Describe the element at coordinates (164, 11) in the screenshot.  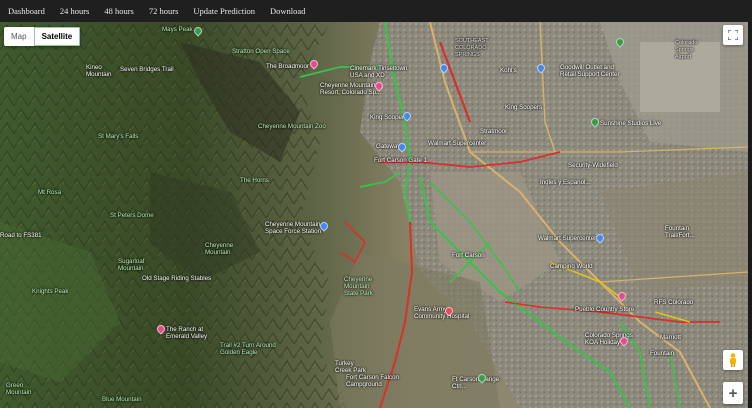
I see `nav-72-hours: 72 hours` at that location.